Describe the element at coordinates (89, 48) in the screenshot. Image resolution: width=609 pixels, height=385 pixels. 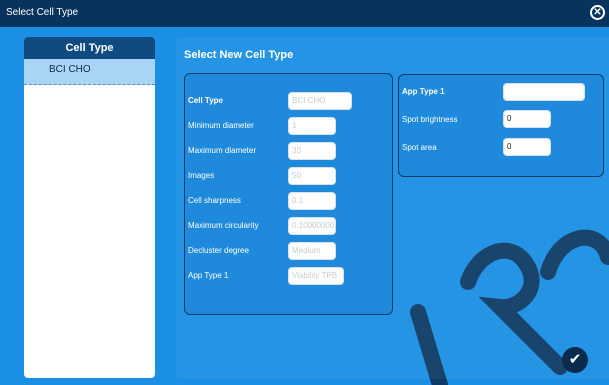
I see `cell-type-list-header: Cell Type` at that location.